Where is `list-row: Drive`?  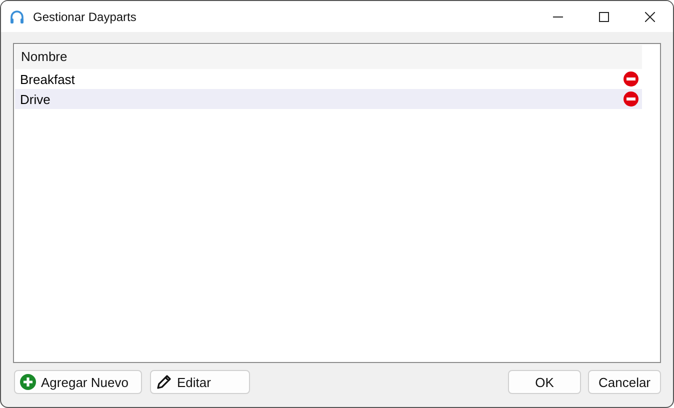 list-row: Drive is located at coordinates (328, 99).